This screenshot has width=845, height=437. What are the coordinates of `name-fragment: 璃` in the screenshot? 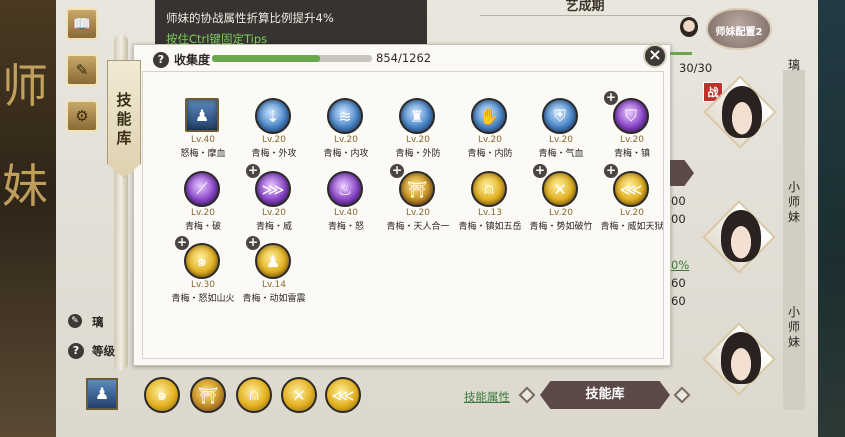 It's located at (98, 322).